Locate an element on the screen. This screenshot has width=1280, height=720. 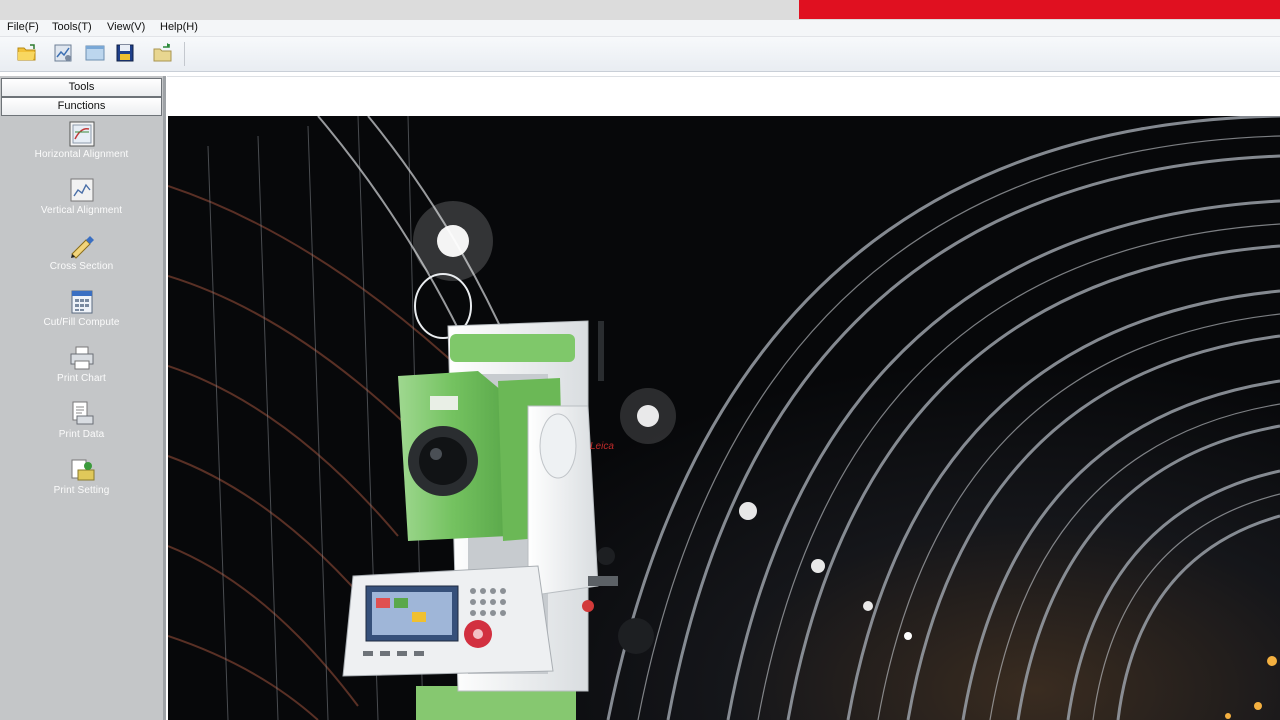
vertical-alignment-icon is located at coordinates (82, 190).